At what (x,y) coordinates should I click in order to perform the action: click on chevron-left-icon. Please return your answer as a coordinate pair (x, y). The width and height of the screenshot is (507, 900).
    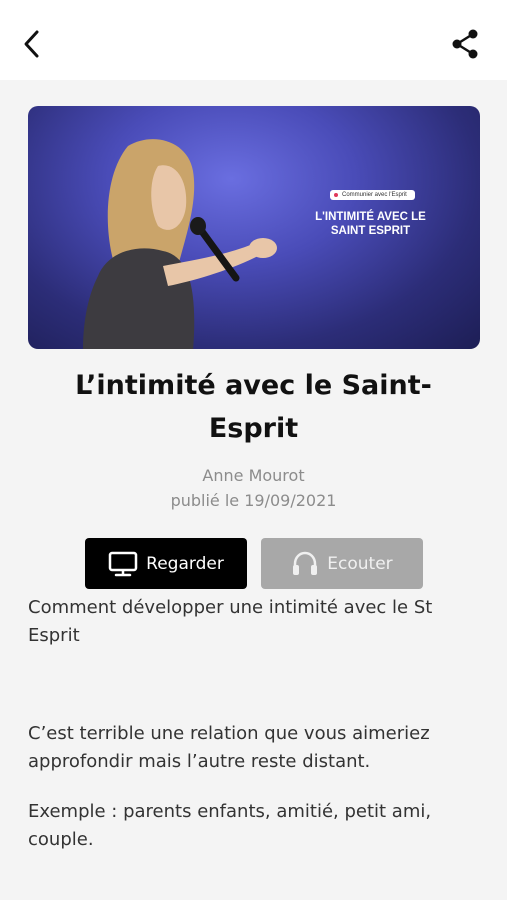
    Looking at the image, I should click on (31, 44).